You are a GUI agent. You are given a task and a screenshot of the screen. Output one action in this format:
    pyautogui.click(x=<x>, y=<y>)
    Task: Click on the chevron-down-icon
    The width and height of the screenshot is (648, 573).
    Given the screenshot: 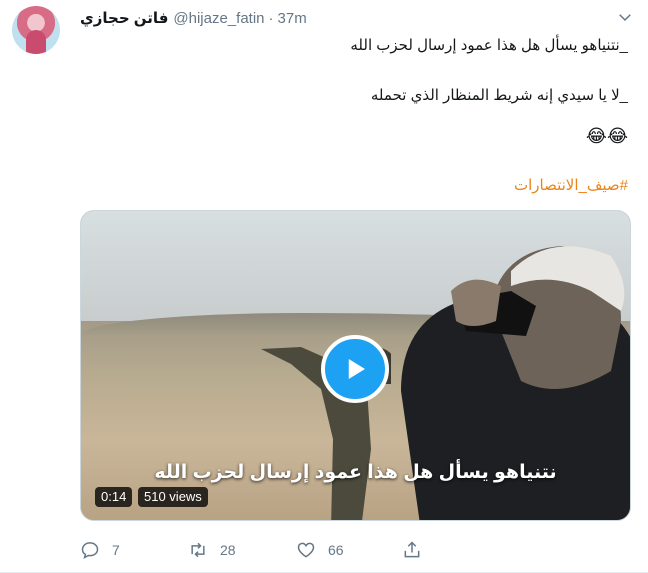 What is the action you would take?
    pyautogui.click(x=625, y=17)
    